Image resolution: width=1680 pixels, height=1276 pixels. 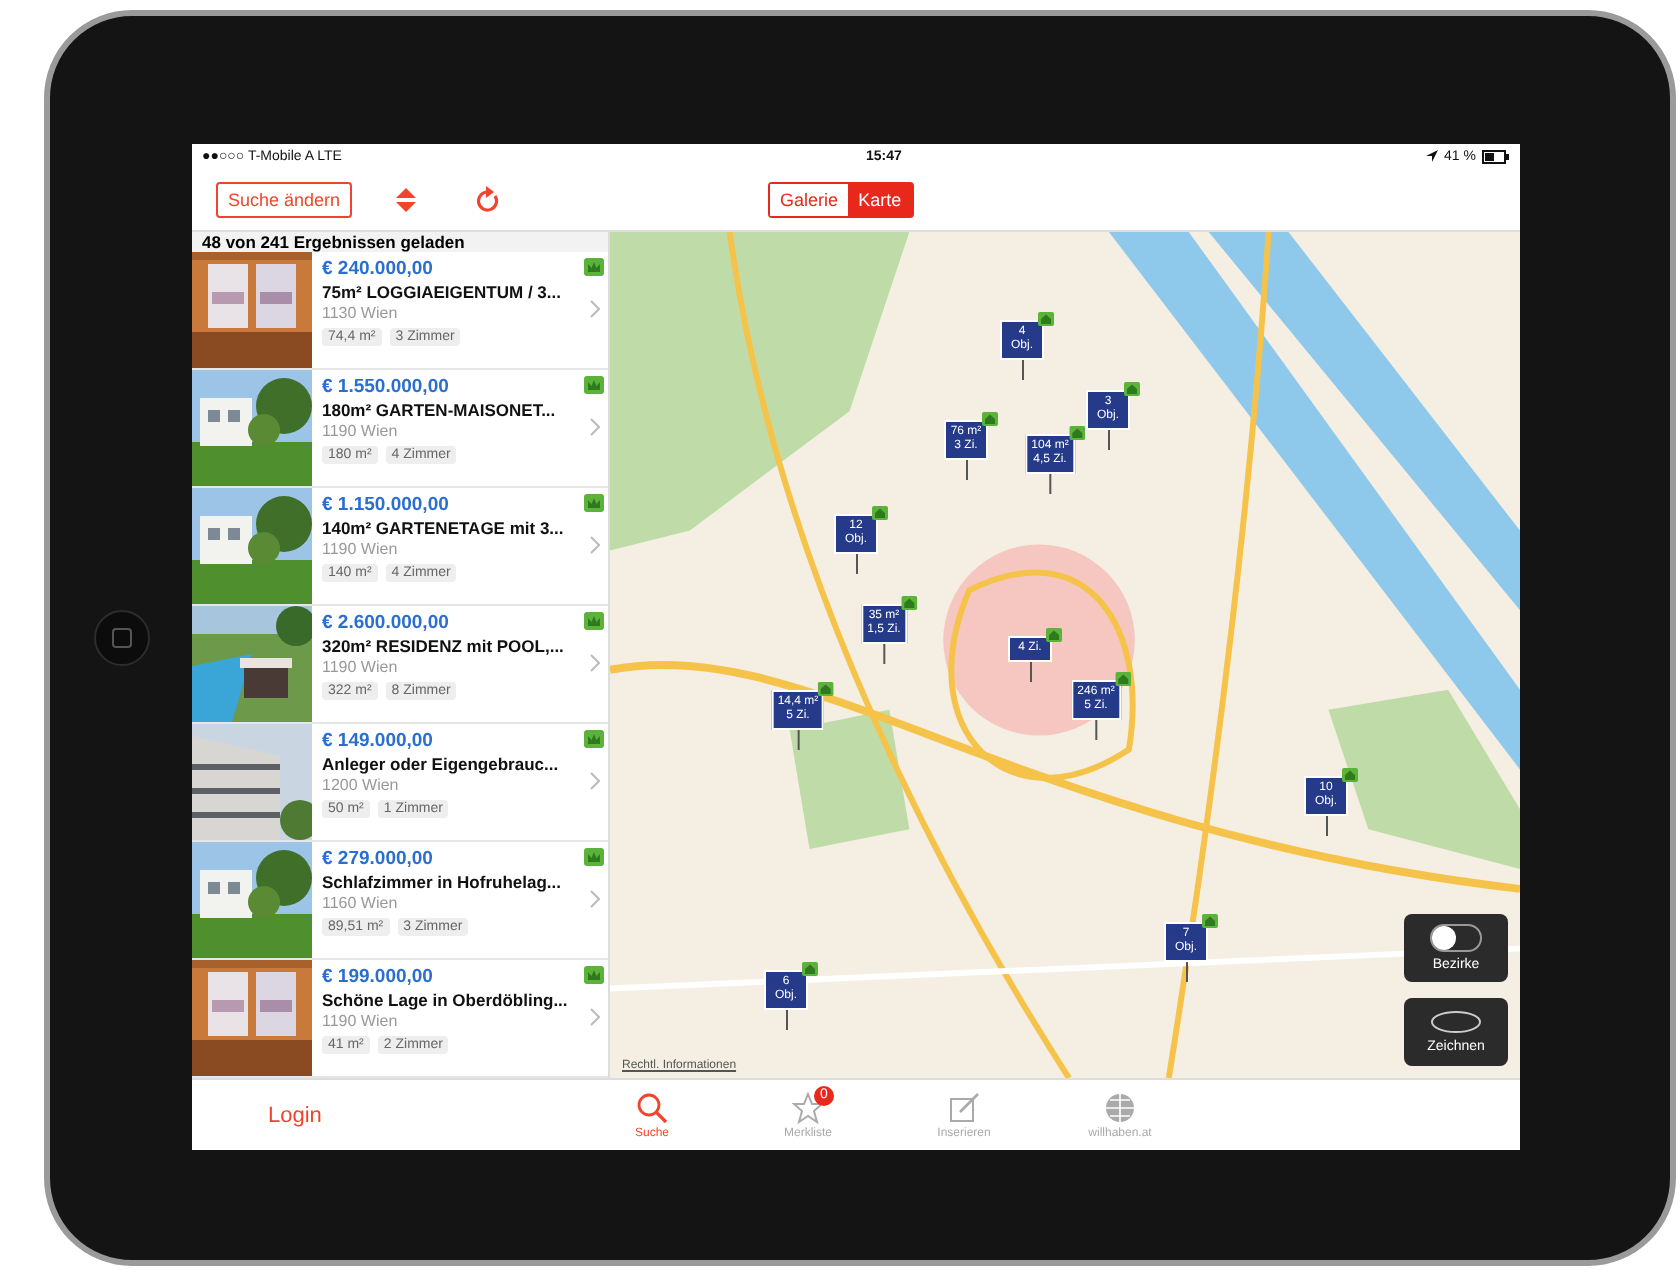 What do you see at coordinates (652, 1107) in the screenshot?
I see `search-icon` at bounding box center [652, 1107].